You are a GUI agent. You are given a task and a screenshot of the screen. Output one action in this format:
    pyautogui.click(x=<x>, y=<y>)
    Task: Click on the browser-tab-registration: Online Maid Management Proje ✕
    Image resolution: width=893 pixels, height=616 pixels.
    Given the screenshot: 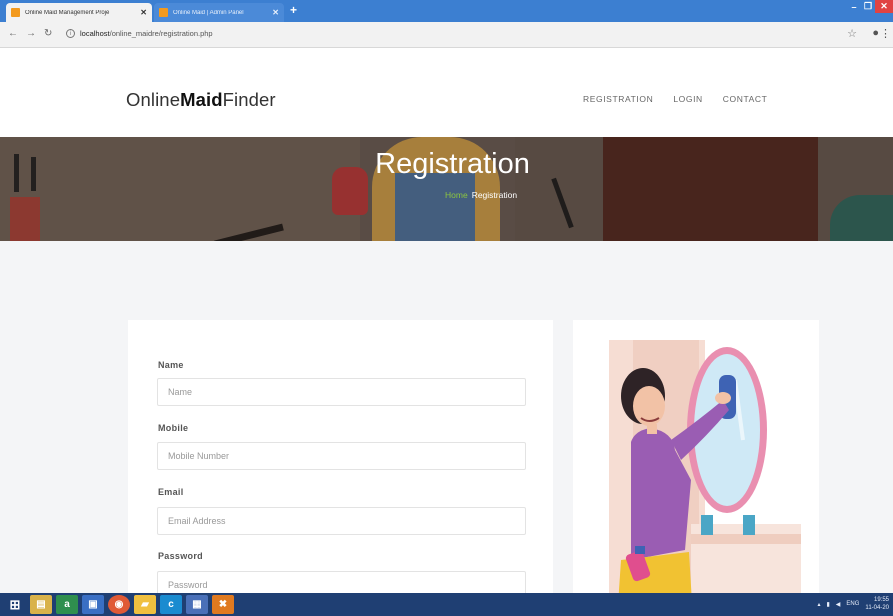 What is the action you would take?
    pyautogui.click(x=79, y=12)
    